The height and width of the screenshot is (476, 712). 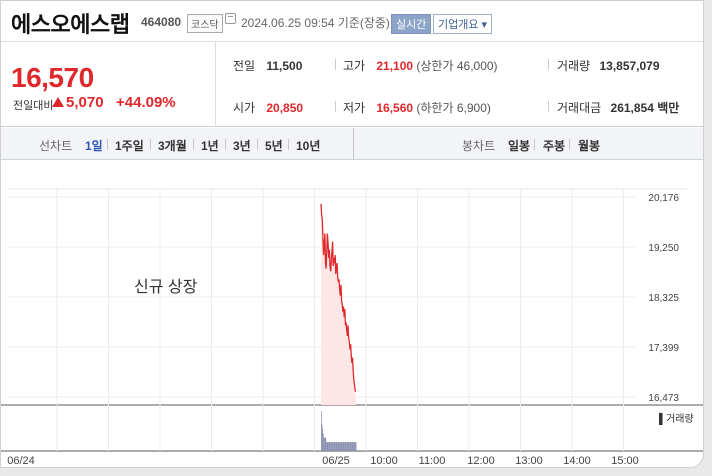 What do you see at coordinates (308, 145) in the screenshot?
I see `tab-period-10y: 10년` at bounding box center [308, 145].